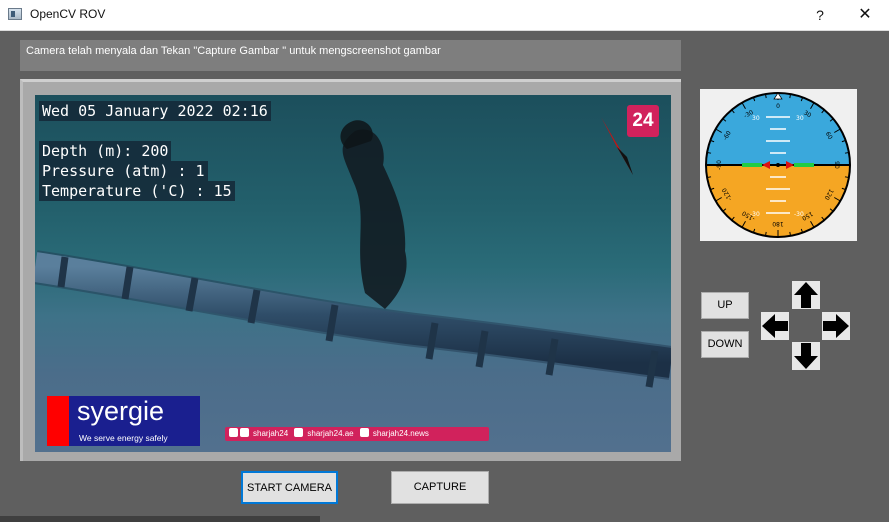  What do you see at coordinates (865, 15) in the screenshot?
I see `close-button: ✕` at bounding box center [865, 15].